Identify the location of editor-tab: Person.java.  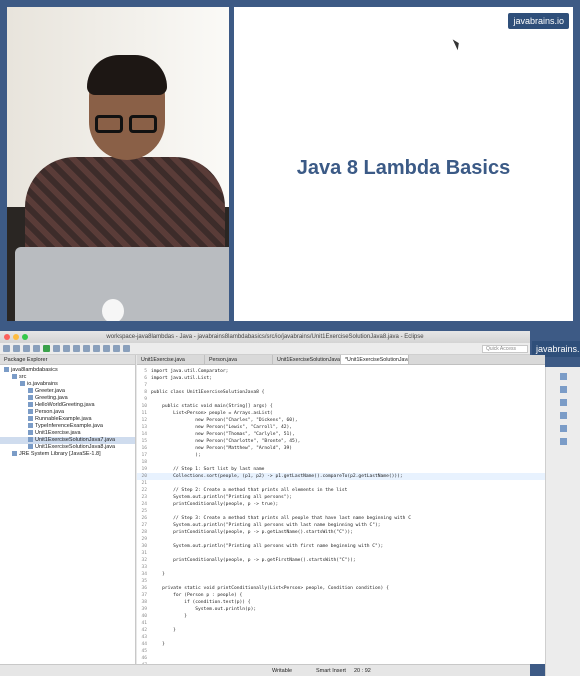
(239, 359).